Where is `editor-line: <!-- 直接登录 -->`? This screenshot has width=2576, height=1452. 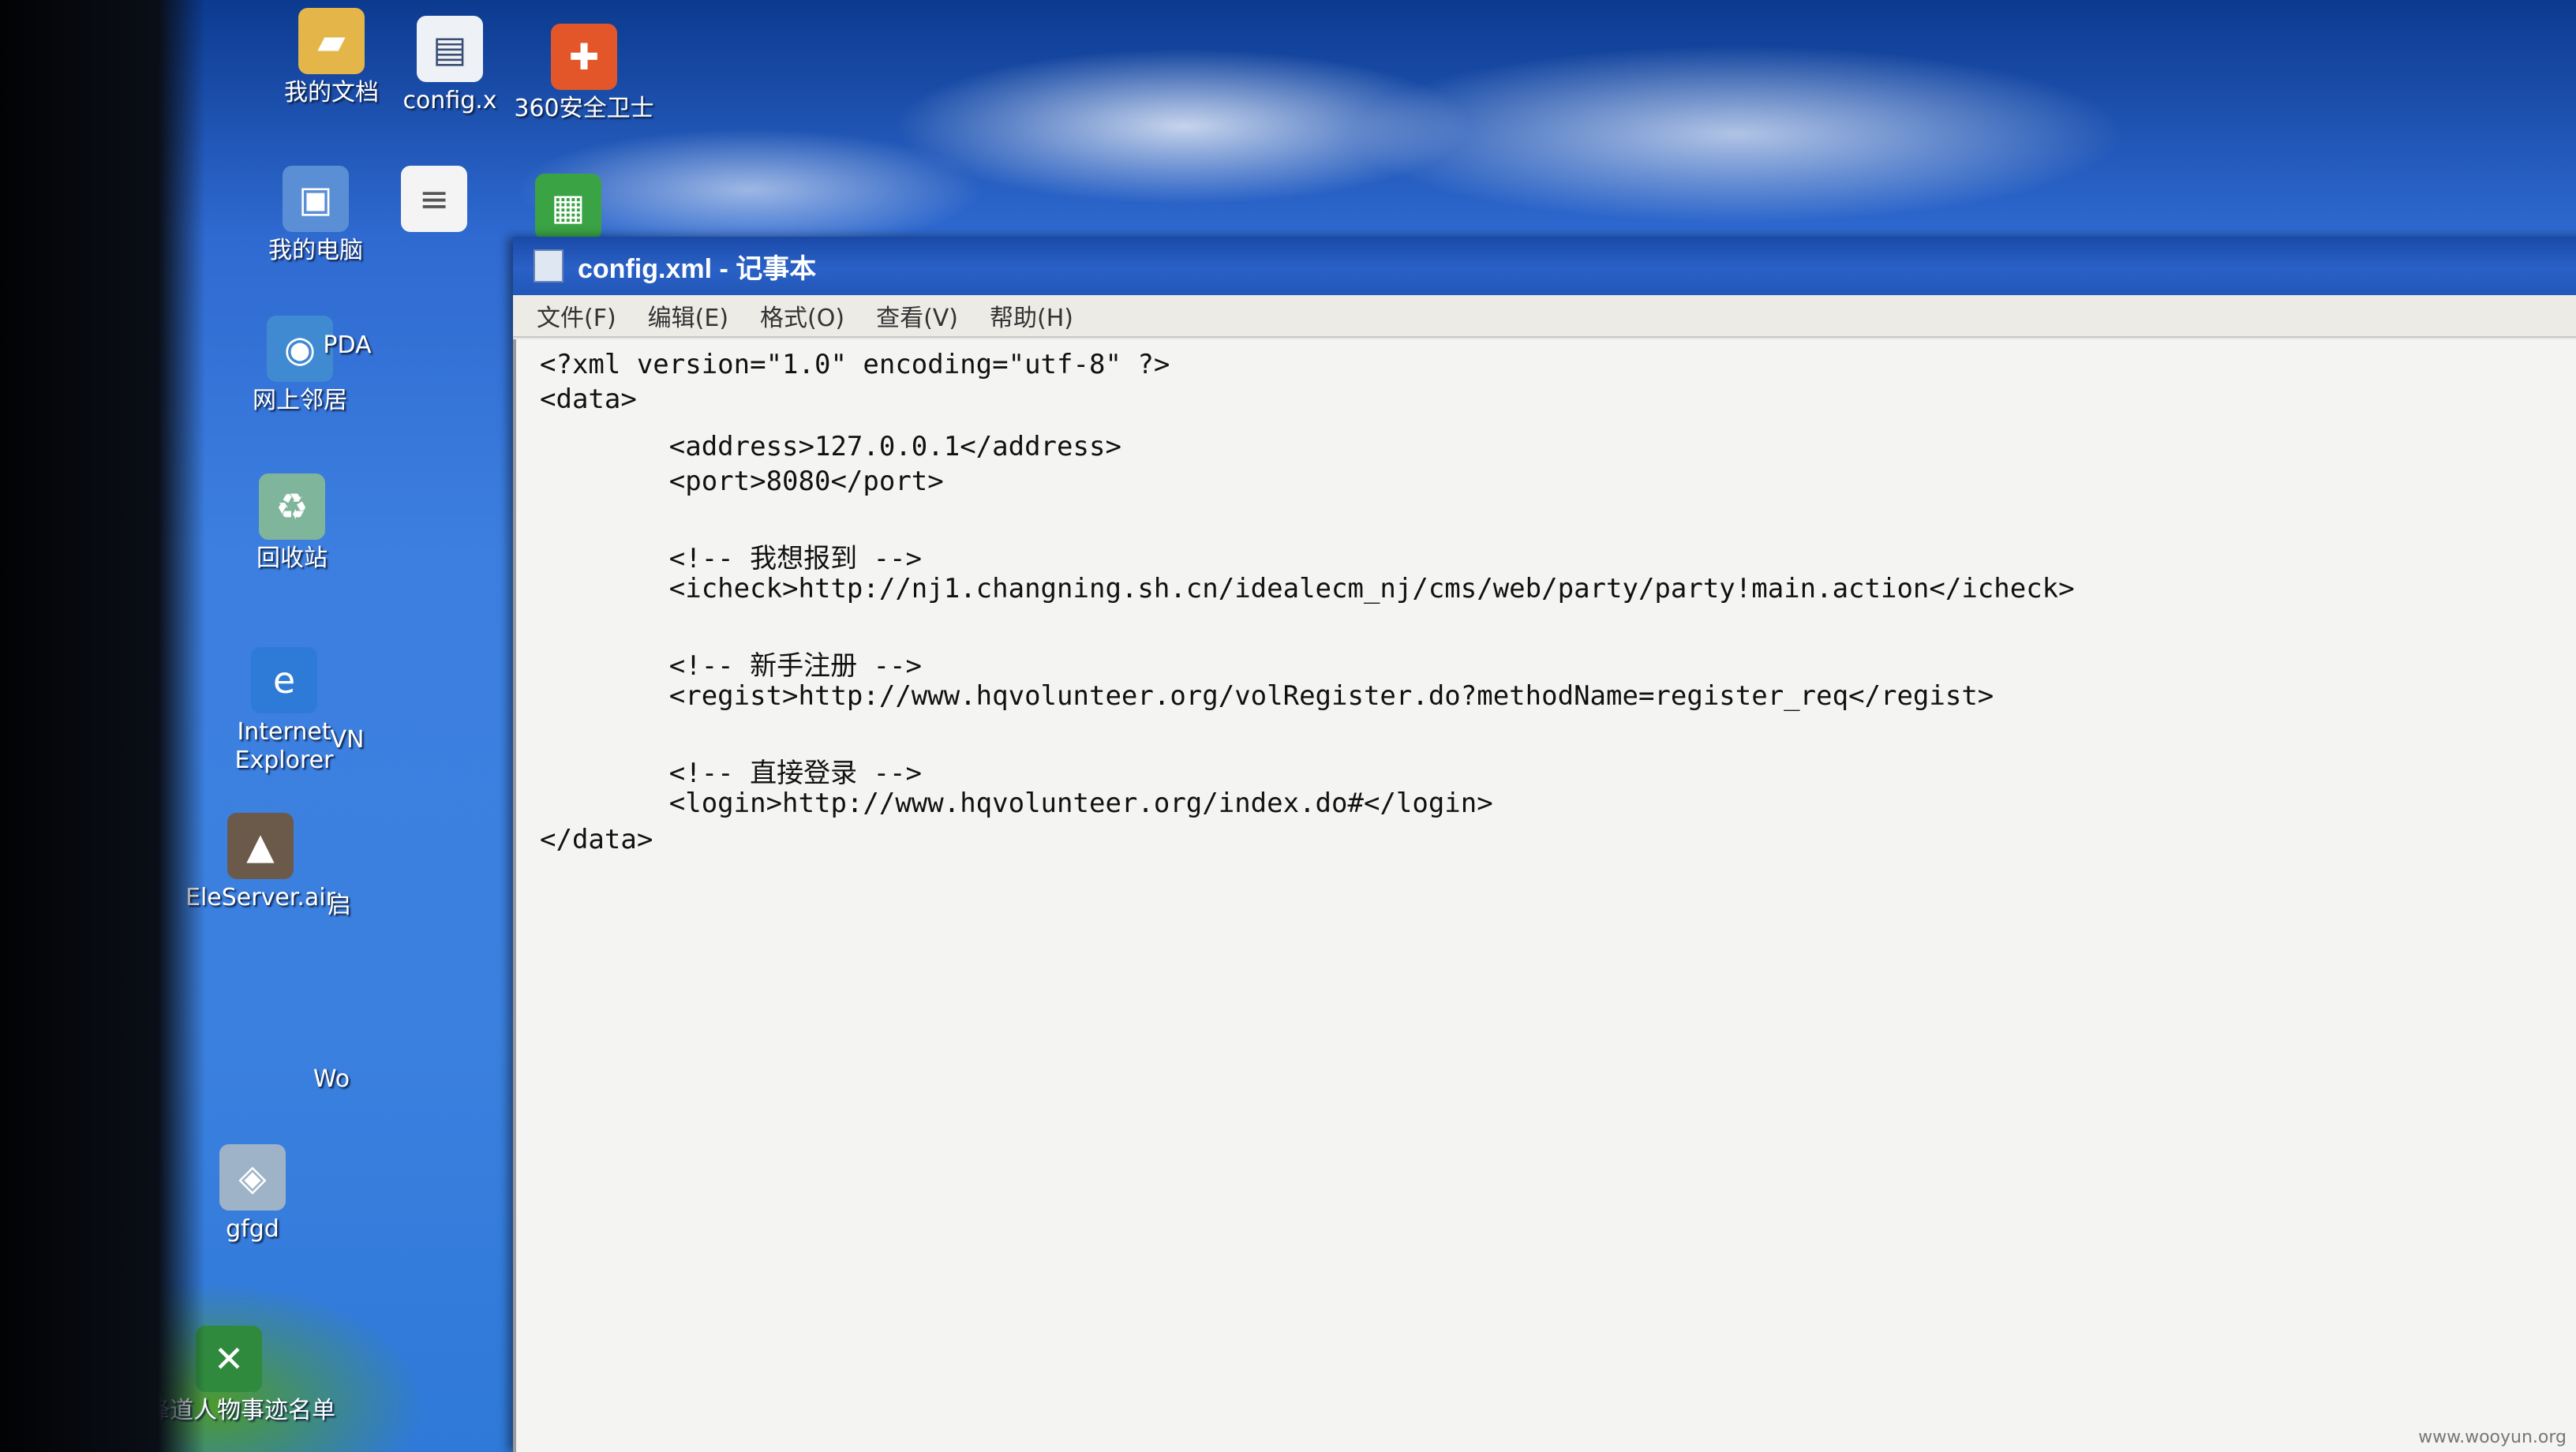 editor-line: <!-- 直接登录 --> is located at coordinates (731, 773).